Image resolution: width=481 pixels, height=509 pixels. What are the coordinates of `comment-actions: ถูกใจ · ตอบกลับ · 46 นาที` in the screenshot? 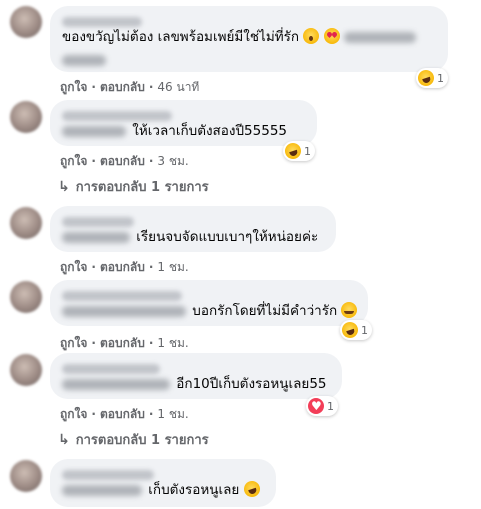 It's located at (130, 87).